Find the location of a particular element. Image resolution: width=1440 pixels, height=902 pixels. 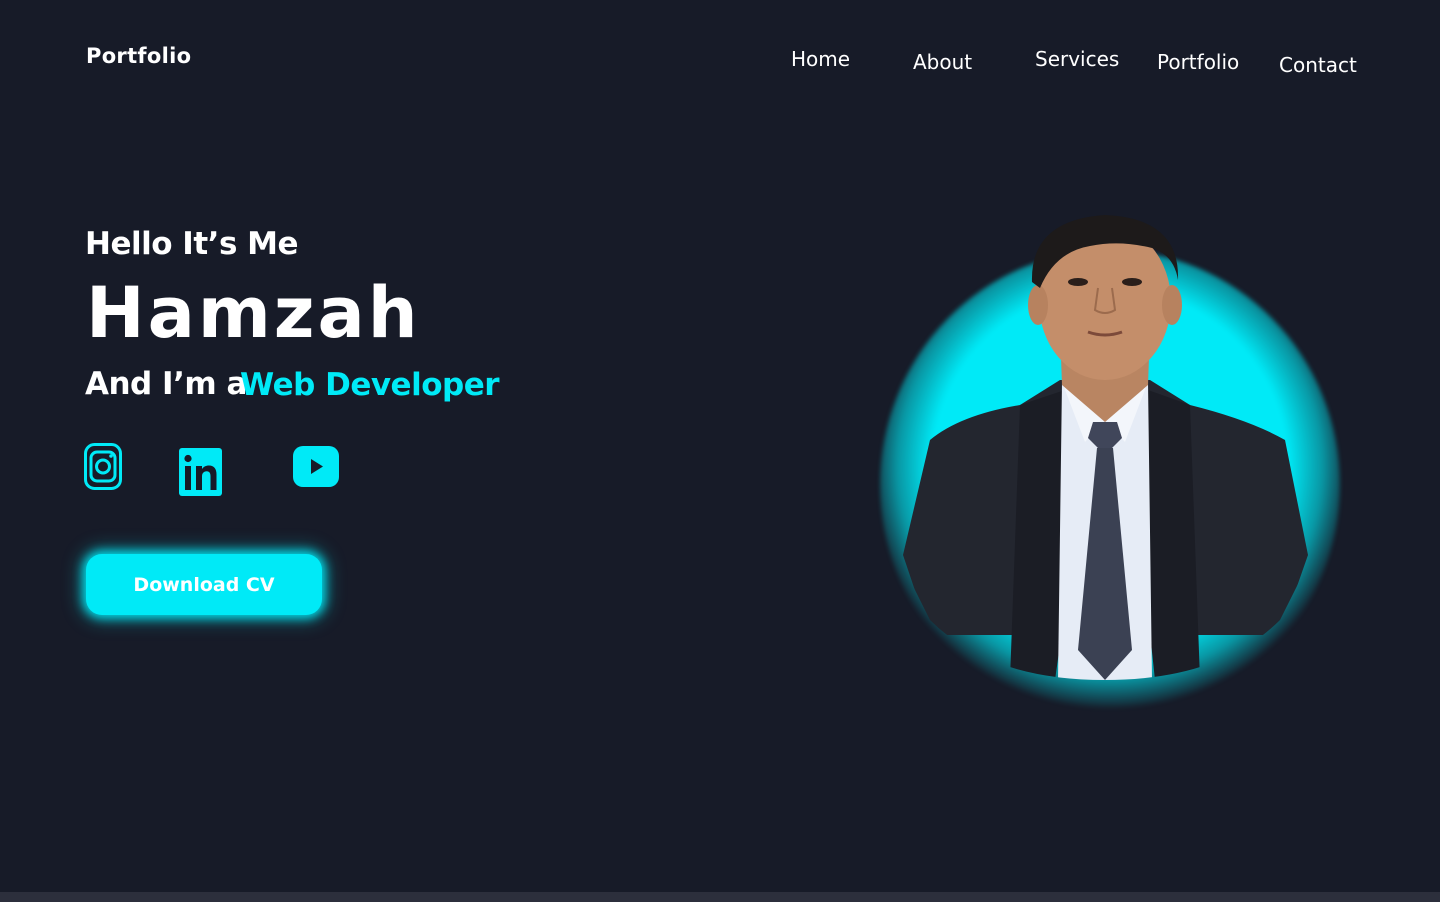

profile-photo is located at coordinates (1105, 447).